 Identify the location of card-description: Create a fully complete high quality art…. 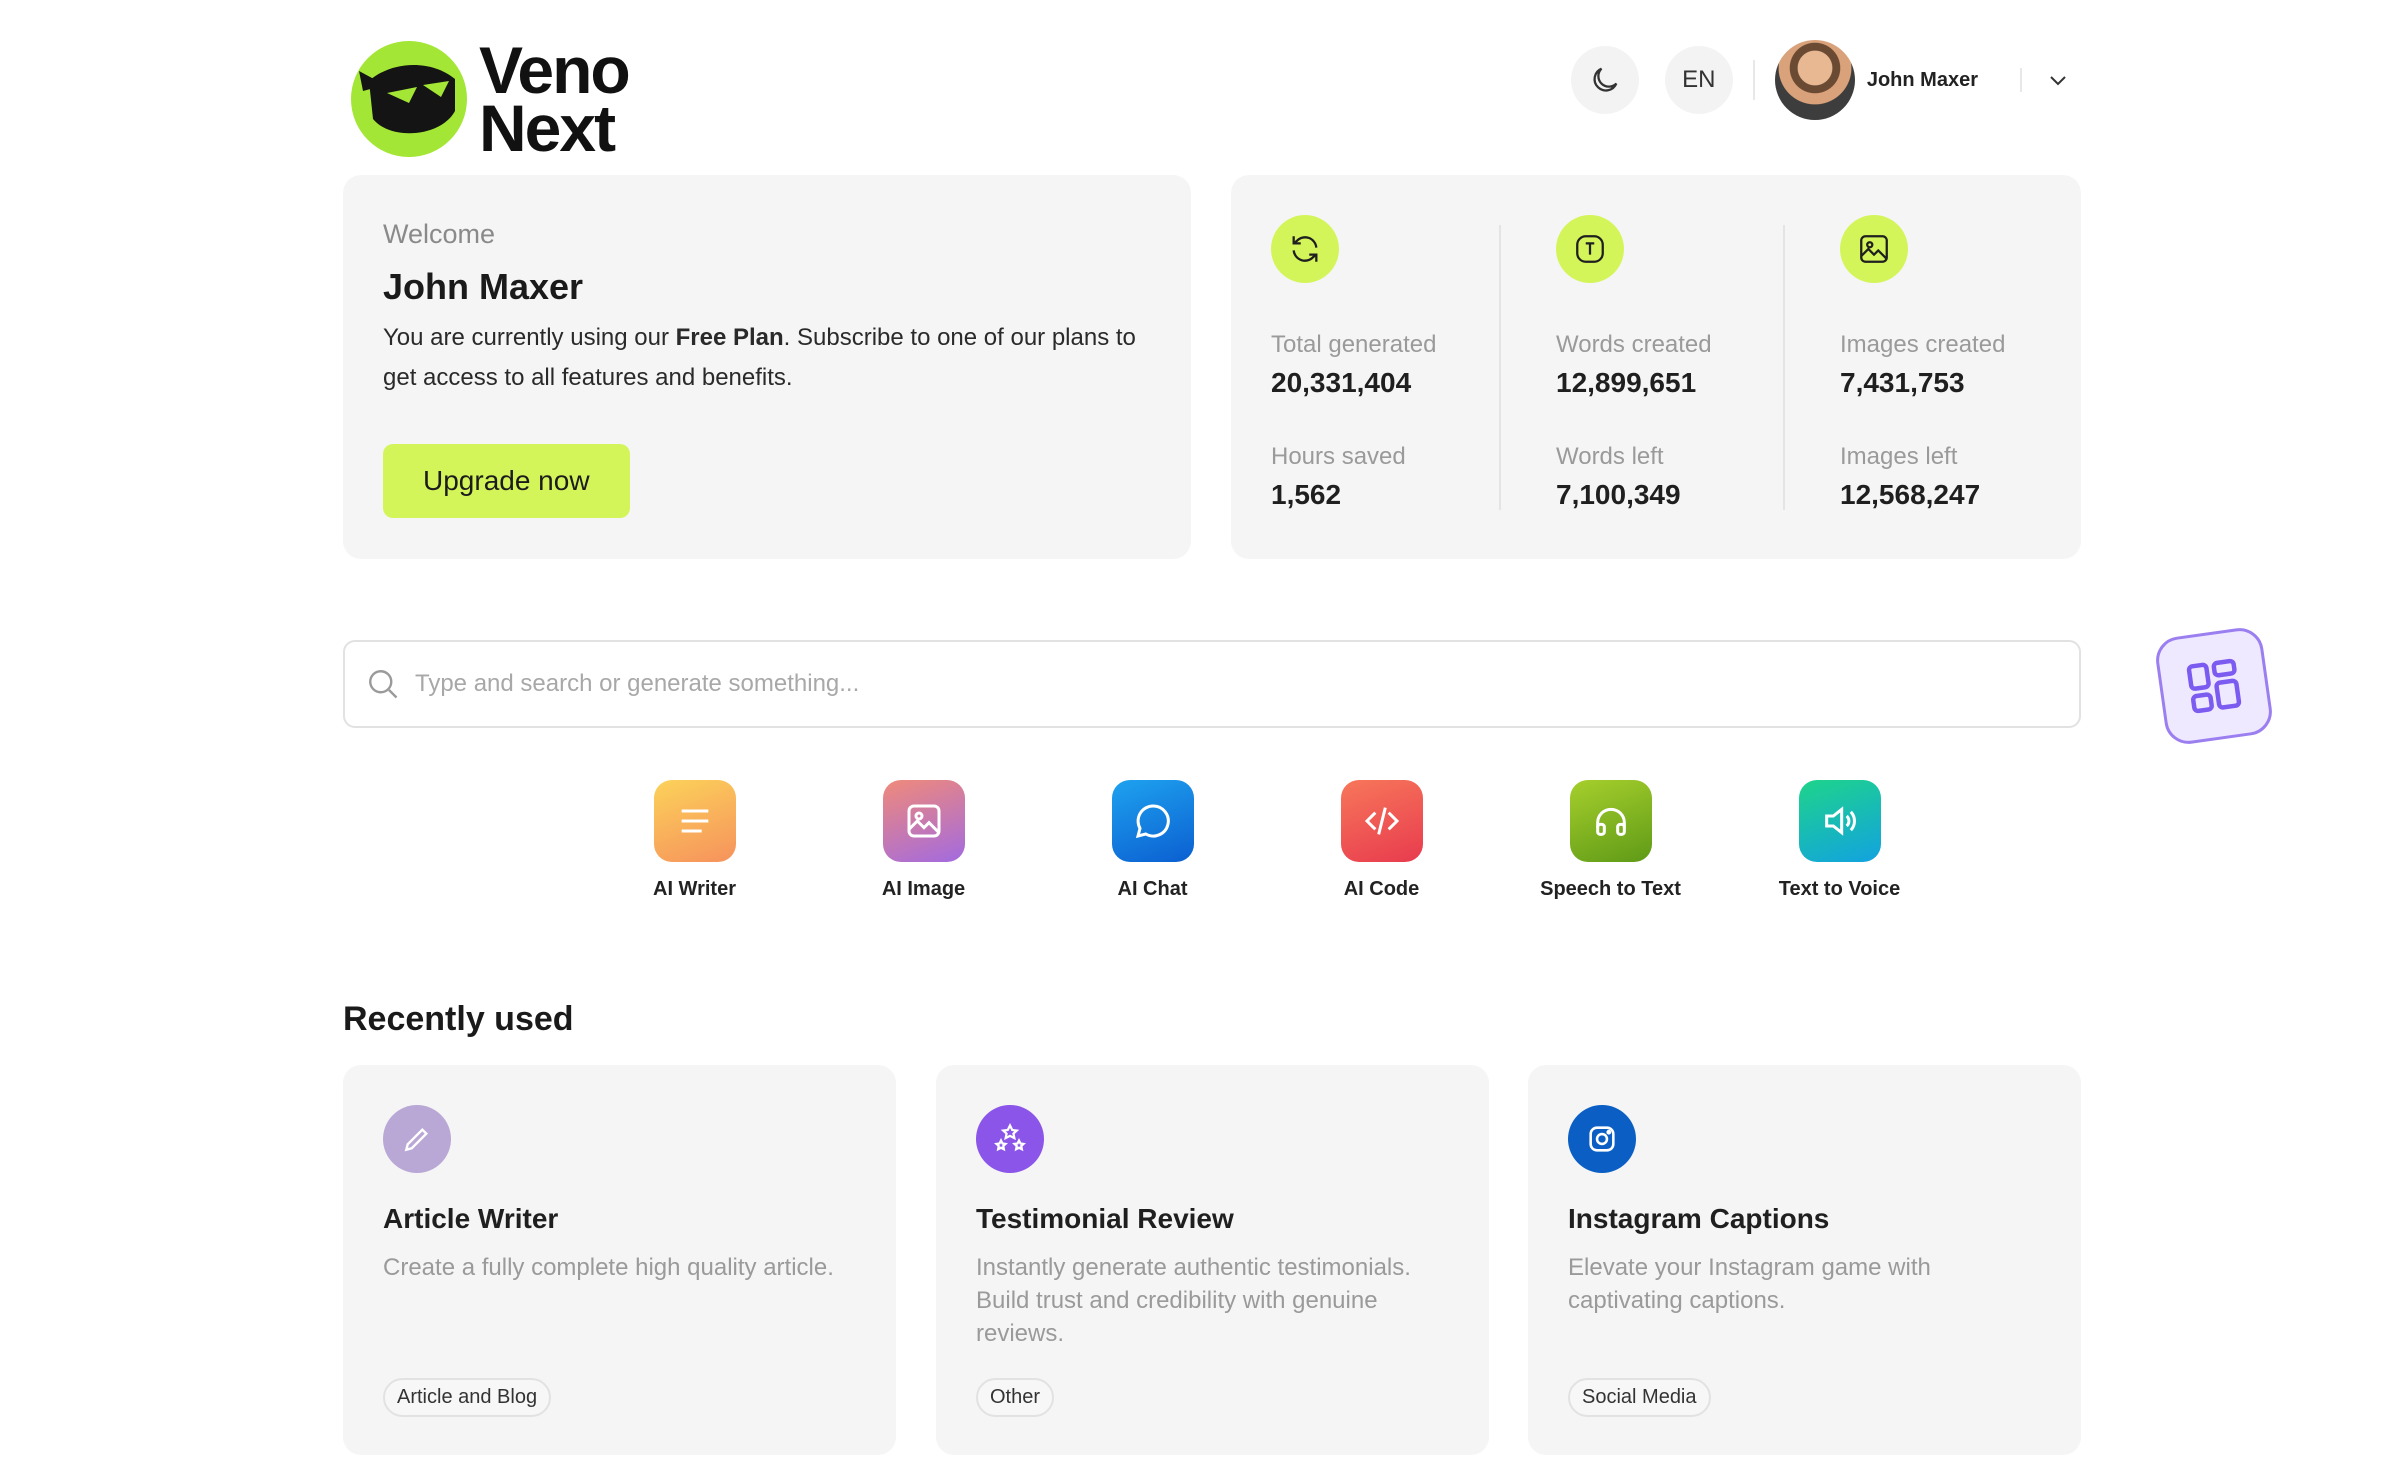
(608, 1267).